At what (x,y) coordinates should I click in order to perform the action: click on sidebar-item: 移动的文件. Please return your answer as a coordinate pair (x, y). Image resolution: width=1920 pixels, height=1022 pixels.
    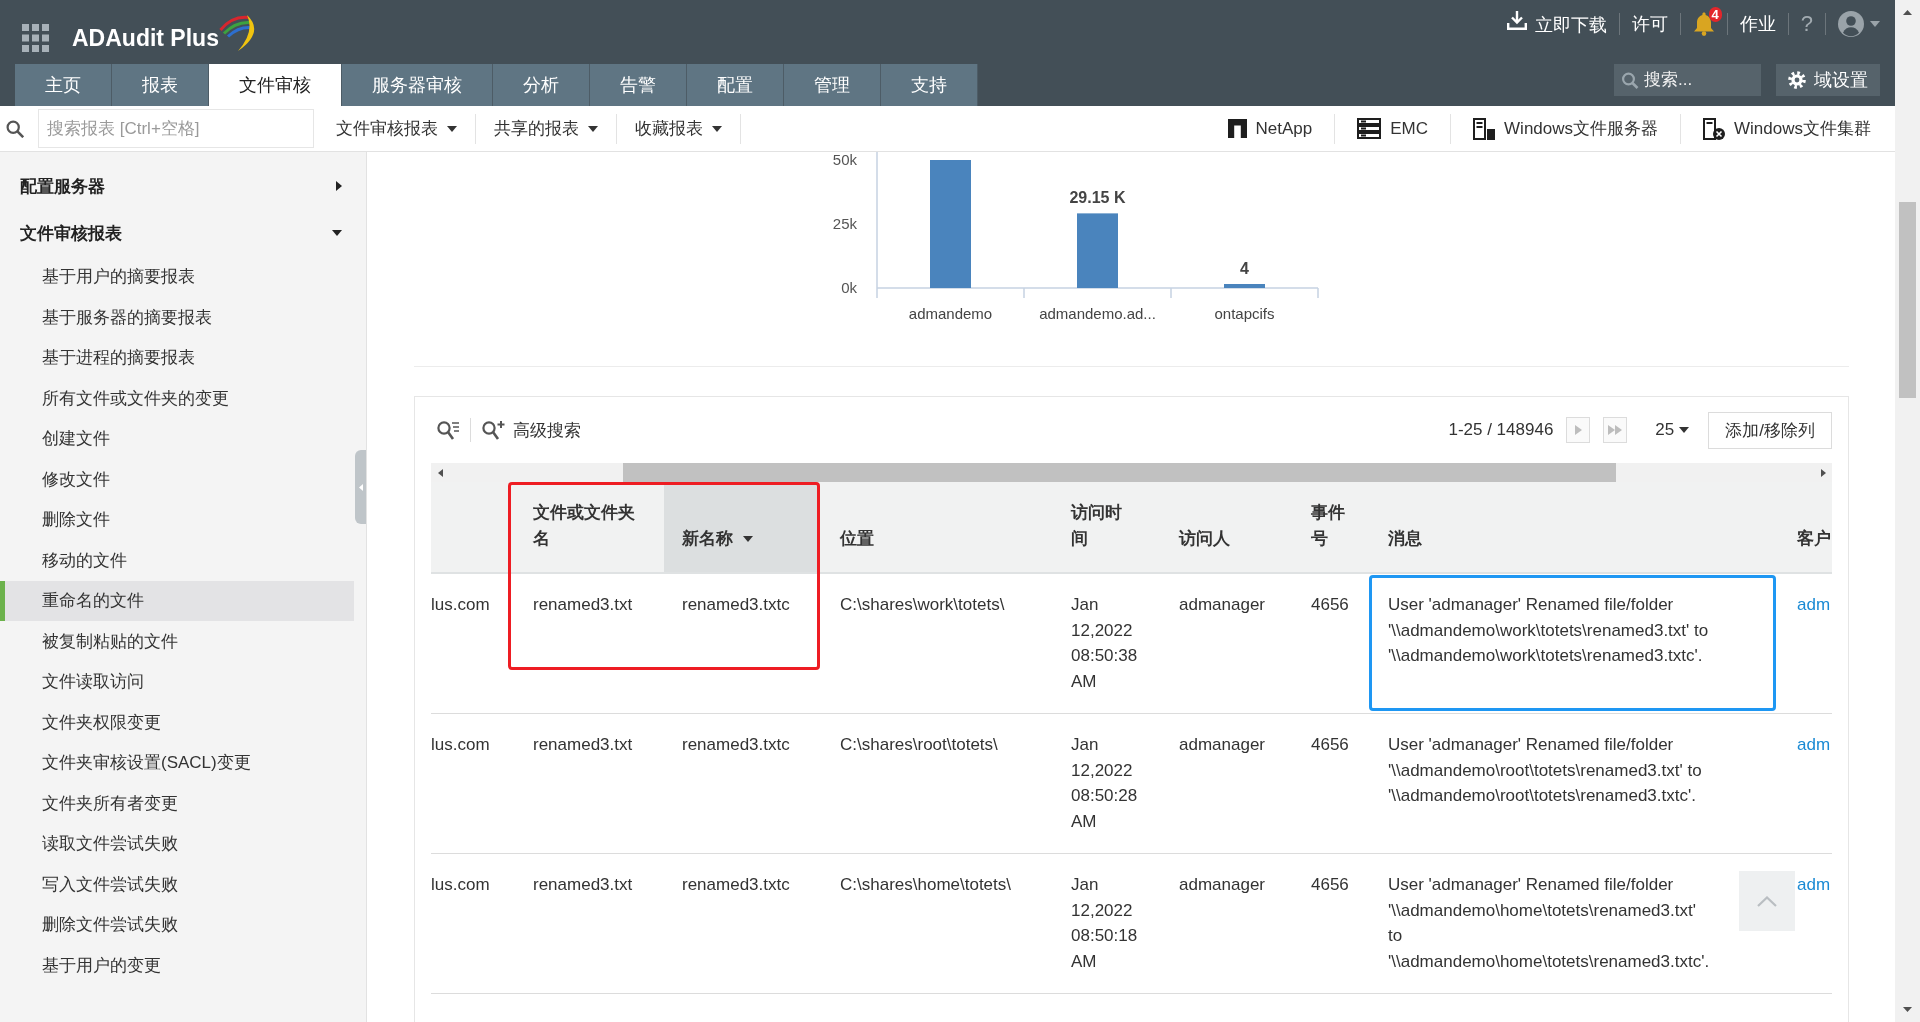
    Looking at the image, I should click on (177, 560).